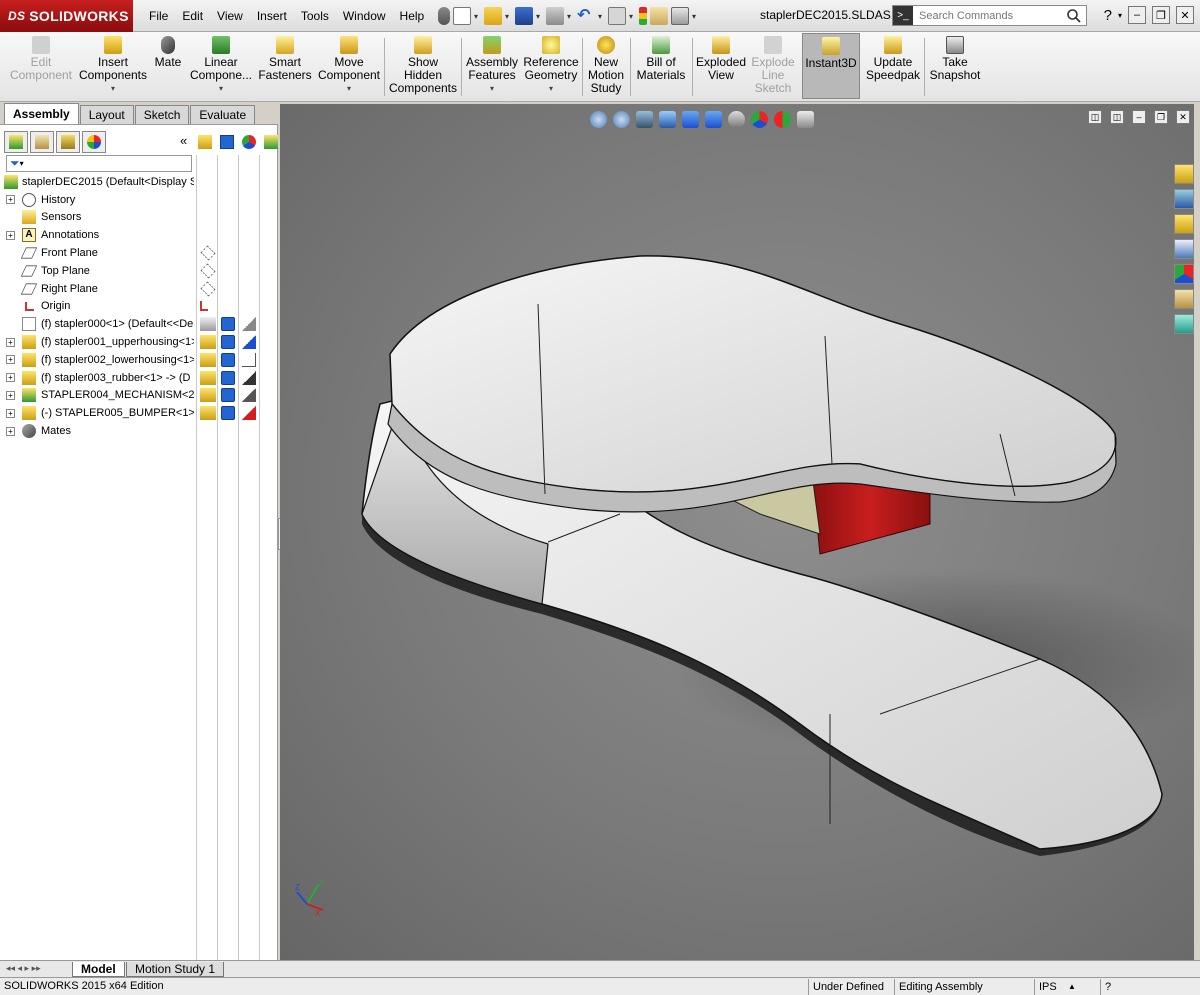 The height and width of the screenshot is (995, 1200). What do you see at coordinates (42, 142) in the screenshot?
I see `property-manager-tab-icon` at bounding box center [42, 142].